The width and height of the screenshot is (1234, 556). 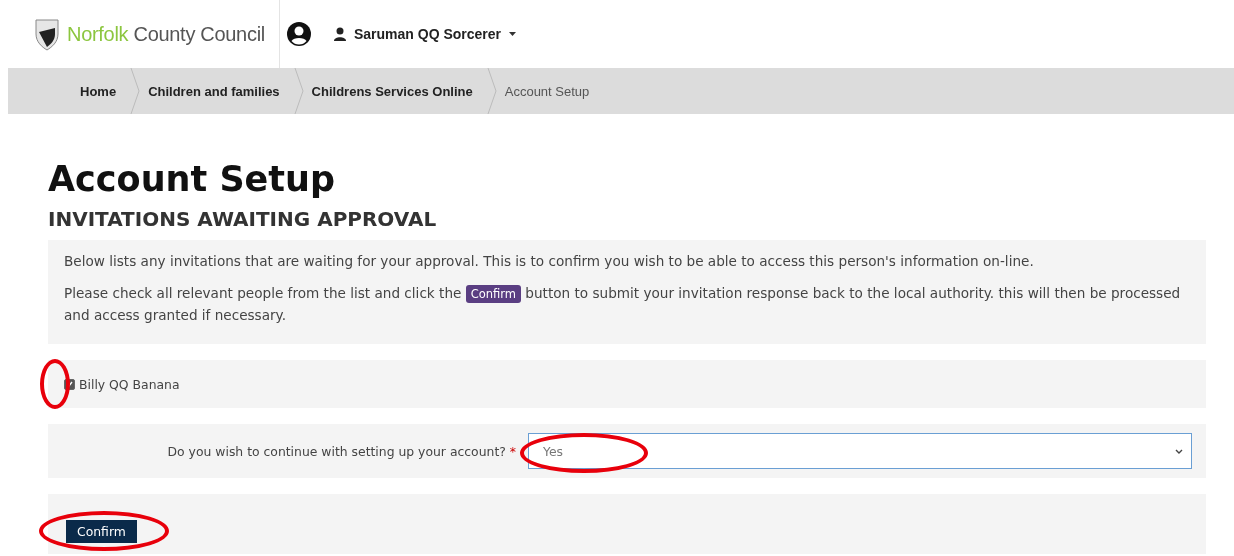 What do you see at coordinates (424, 34) in the screenshot?
I see `user-menu: Saruman QQ Sorcerer` at bounding box center [424, 34].